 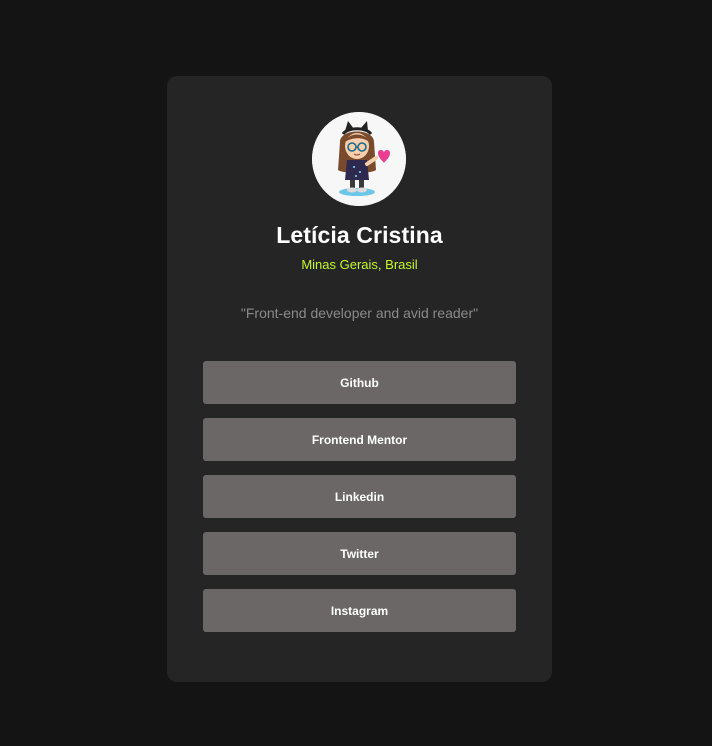 I want to click on avatar, so click(x=359, y=159).